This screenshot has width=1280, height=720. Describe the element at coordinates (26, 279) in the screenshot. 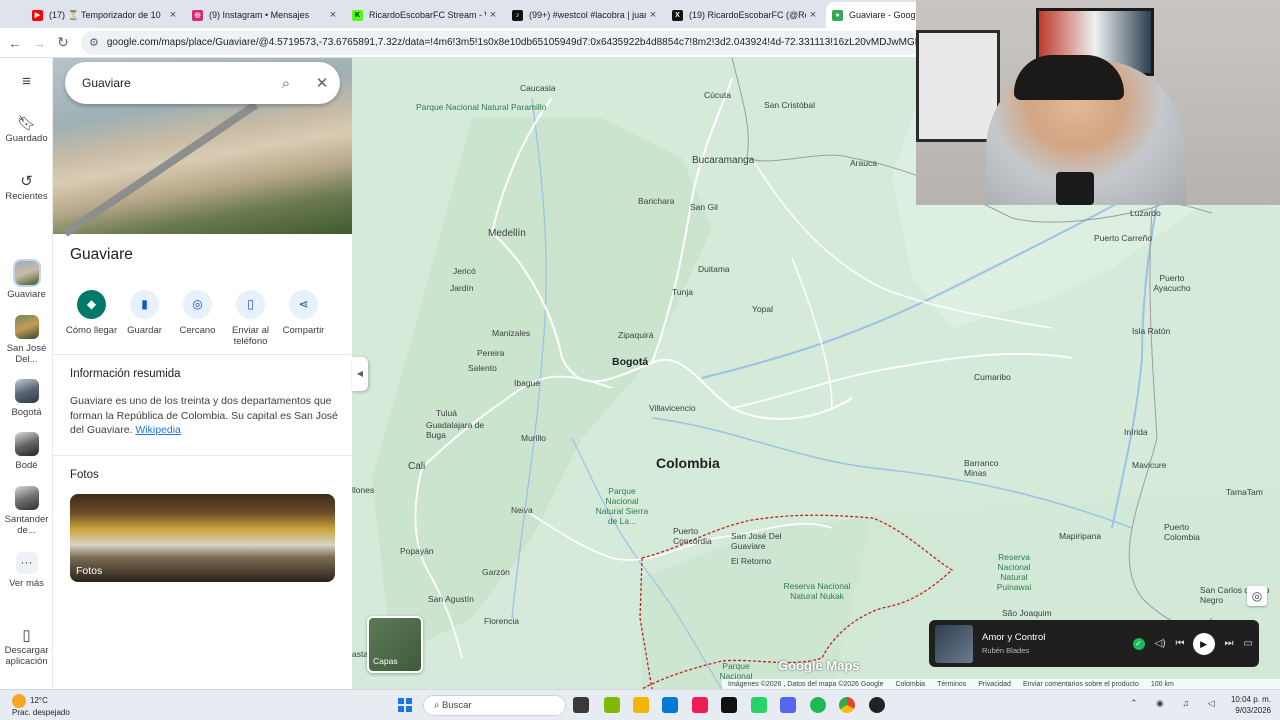

I see `rail-item-guaviare: Guaviare` at that location.